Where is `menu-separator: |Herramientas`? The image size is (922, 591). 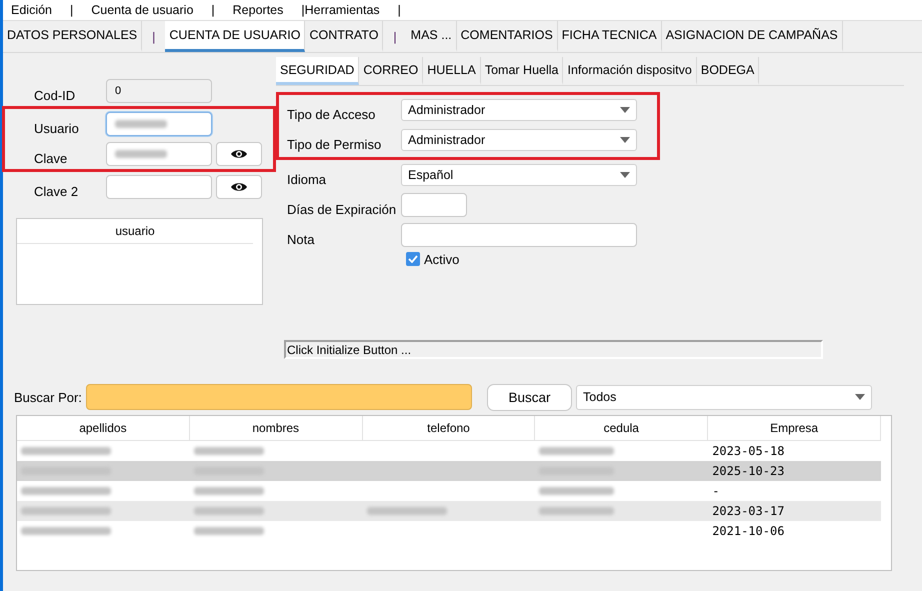 menu-separator: |Herramientas is located at coordinates (340, 10).